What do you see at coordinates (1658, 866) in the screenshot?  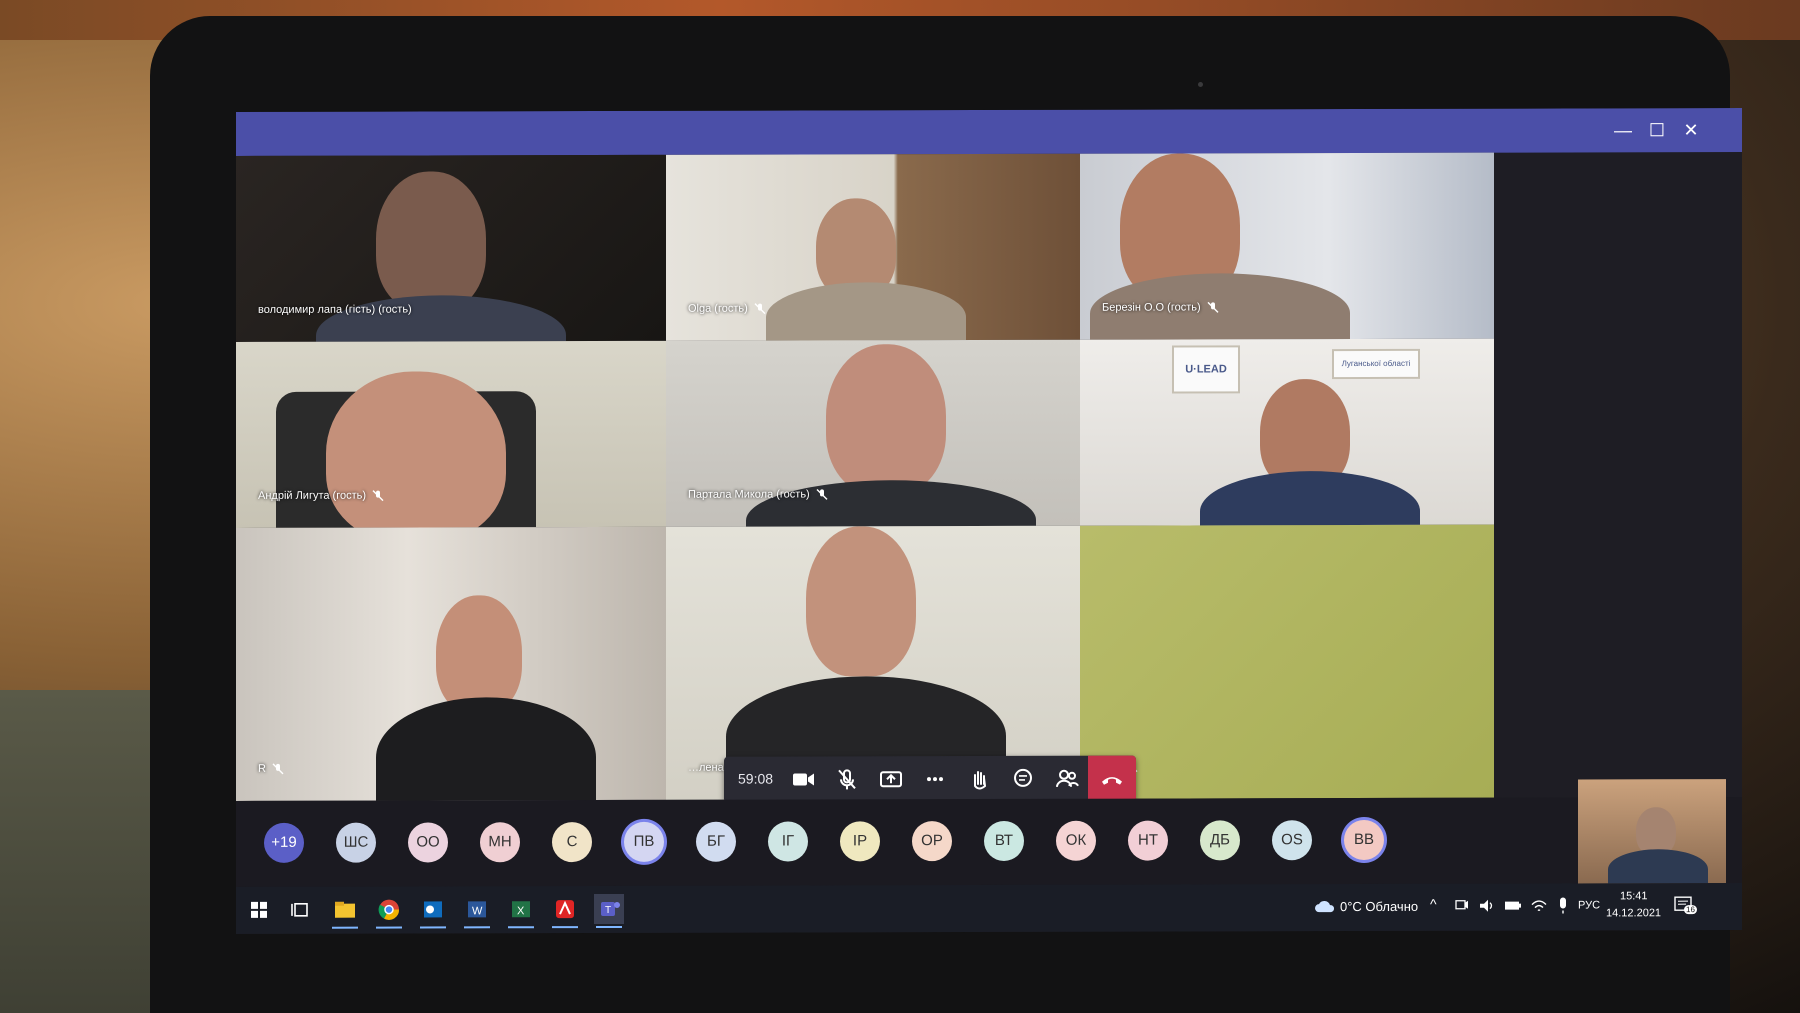 I see `self-body` at bounding box center [1658, 866].